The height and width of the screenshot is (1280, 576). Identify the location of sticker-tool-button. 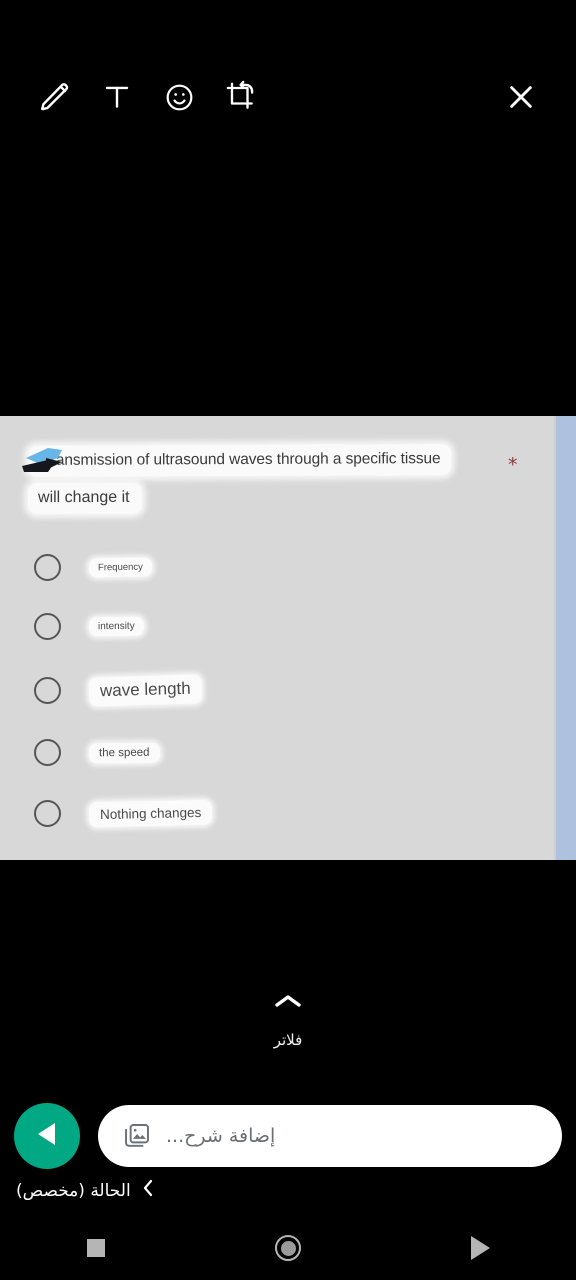
(179, 97).